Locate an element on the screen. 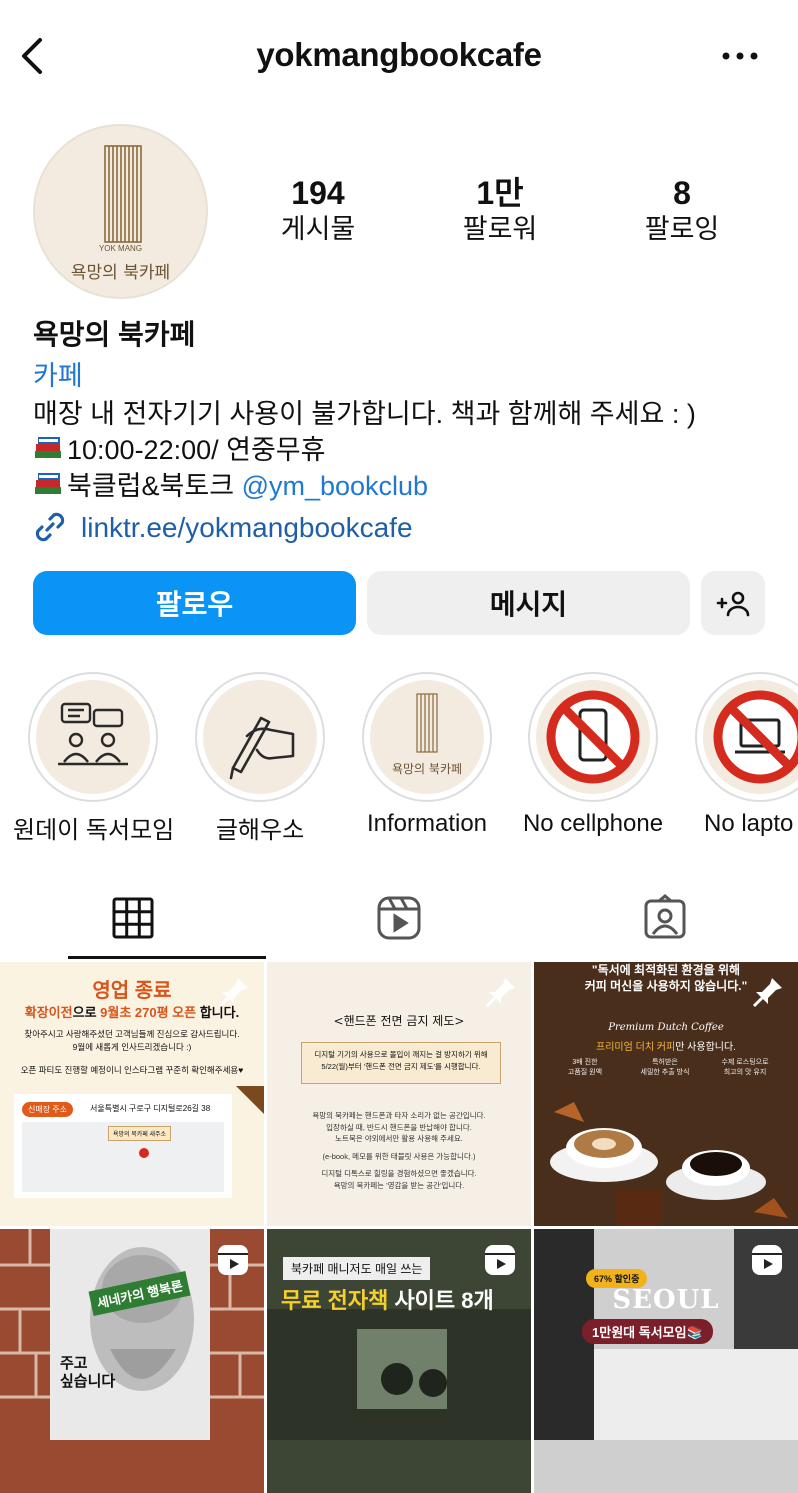  followers-label: 팔로워 is located at coordinates (500, 229).